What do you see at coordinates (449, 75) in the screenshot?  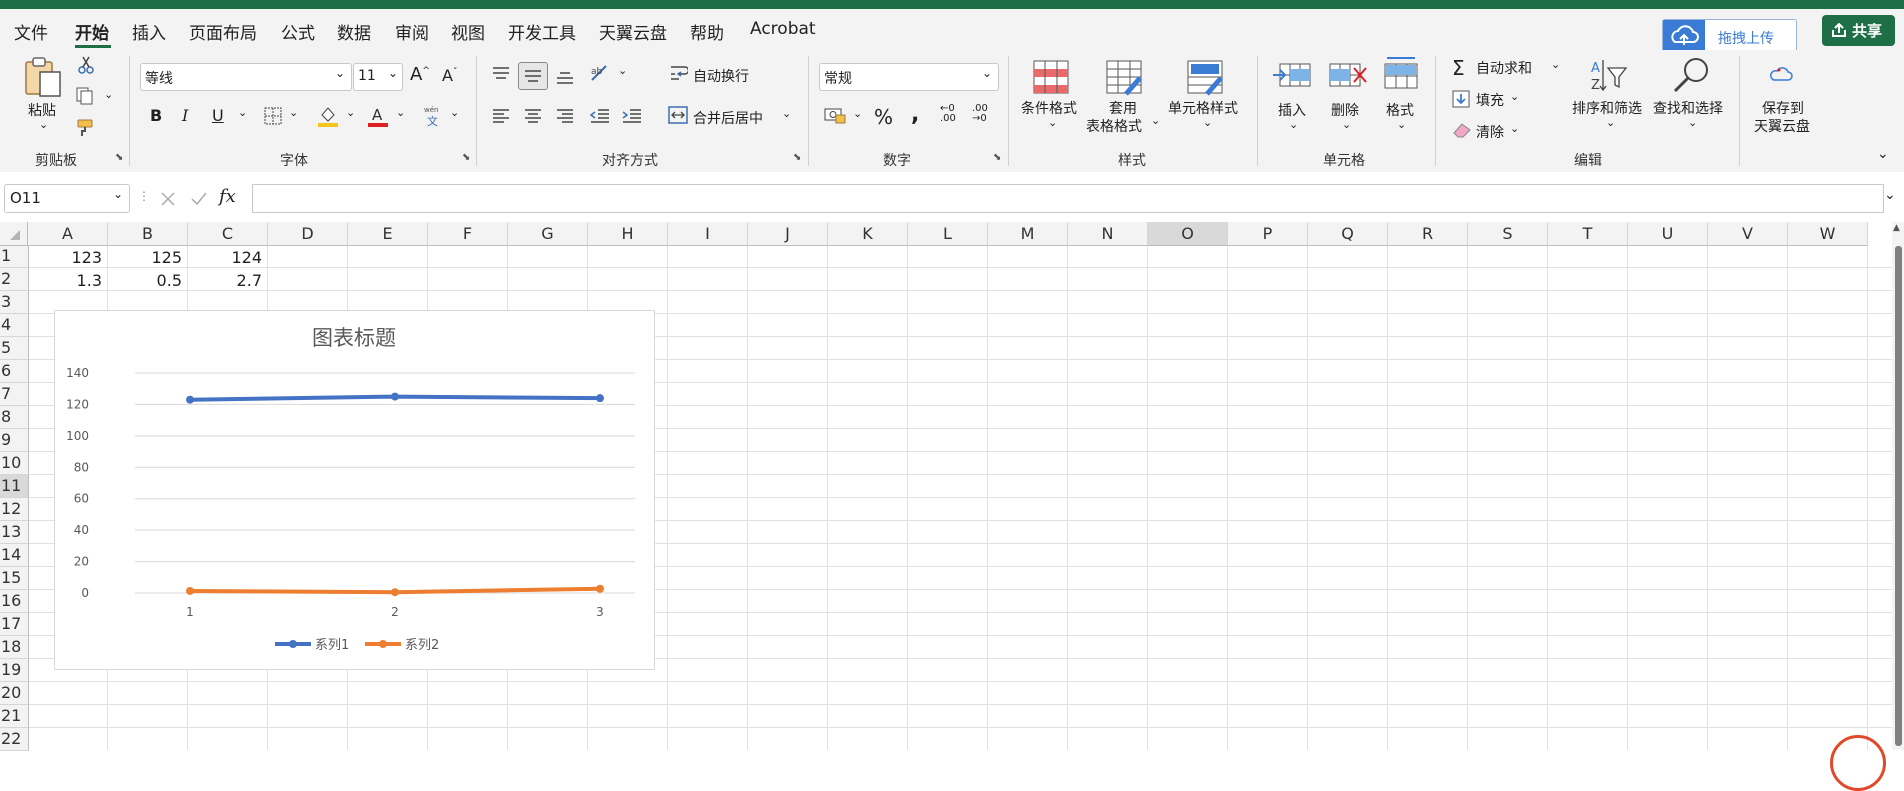 I see `decrease-font-icon: Aˇ` at bounding box center [449, 75].